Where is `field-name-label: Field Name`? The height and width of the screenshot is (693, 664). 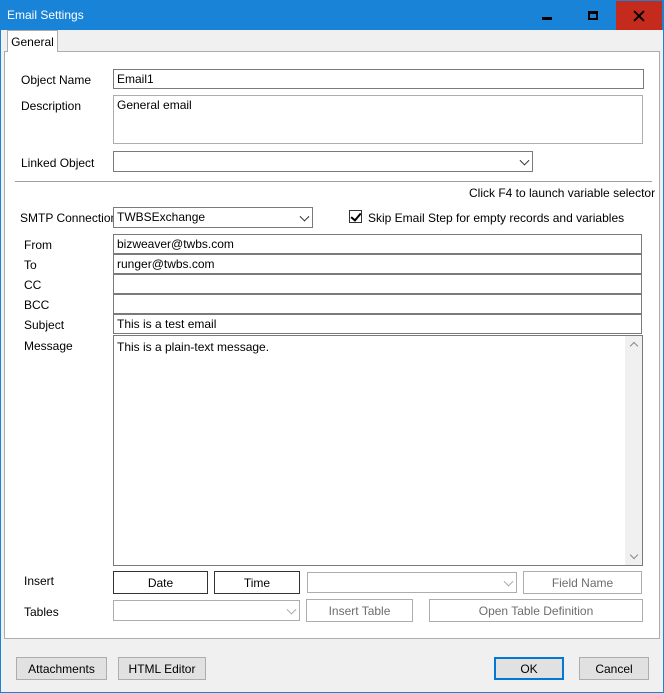 field-name-label: Field Name is located at coordinates (582, 582).